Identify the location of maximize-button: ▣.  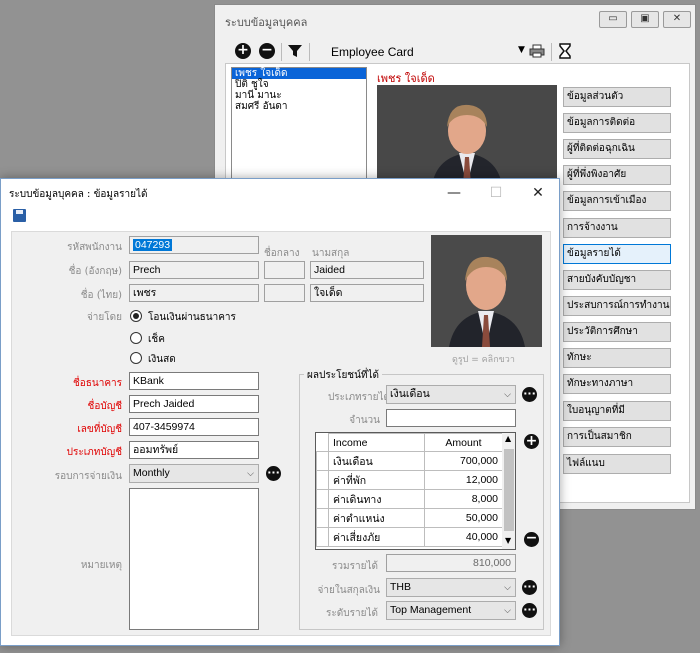
(645, 19).